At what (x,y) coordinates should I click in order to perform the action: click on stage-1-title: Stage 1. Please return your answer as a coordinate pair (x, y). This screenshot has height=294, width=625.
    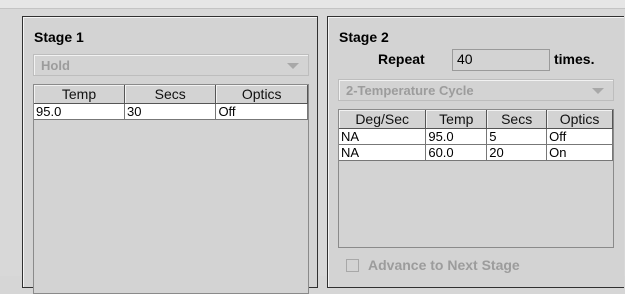
    Looking at the image, I should click on (59, 37).